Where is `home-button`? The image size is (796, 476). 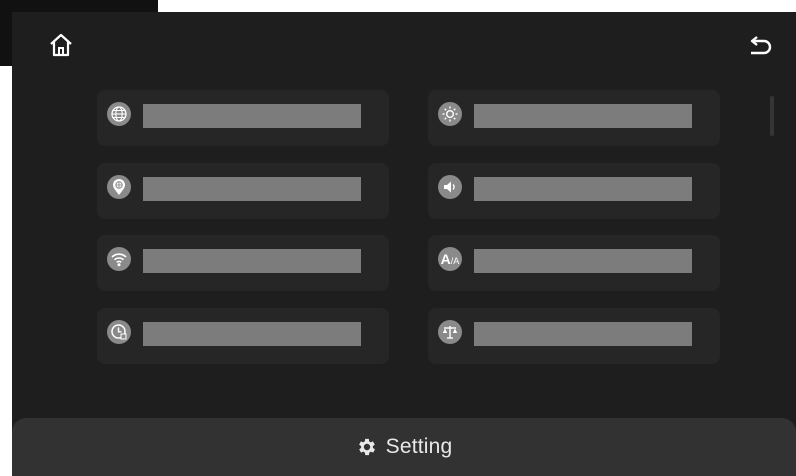 home-button is located at coordinates (61, 45).